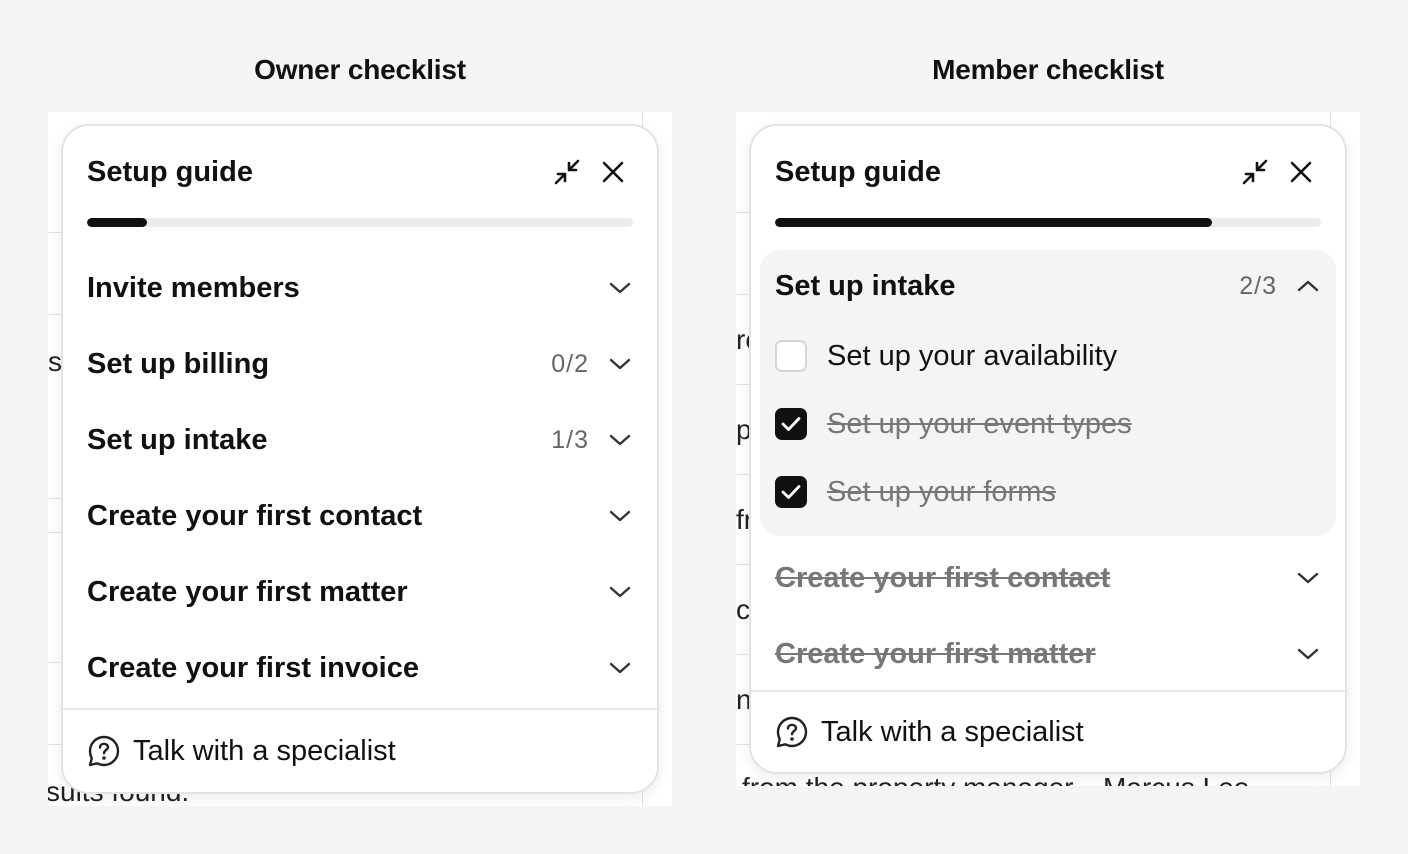  Describe the element at coordinates (360, 69) in the screenshot. I see `owner-column-title: Owner checklist` at that location.